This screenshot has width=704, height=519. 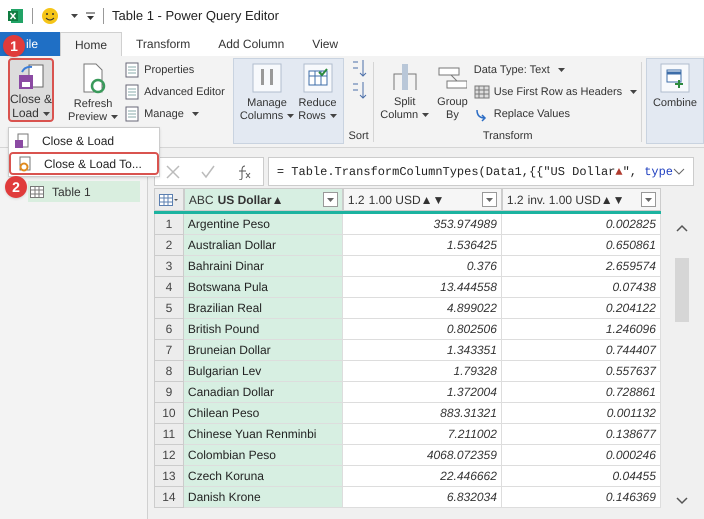 I want to click on table-cell: 0.650861, so click(x=581, y=245).